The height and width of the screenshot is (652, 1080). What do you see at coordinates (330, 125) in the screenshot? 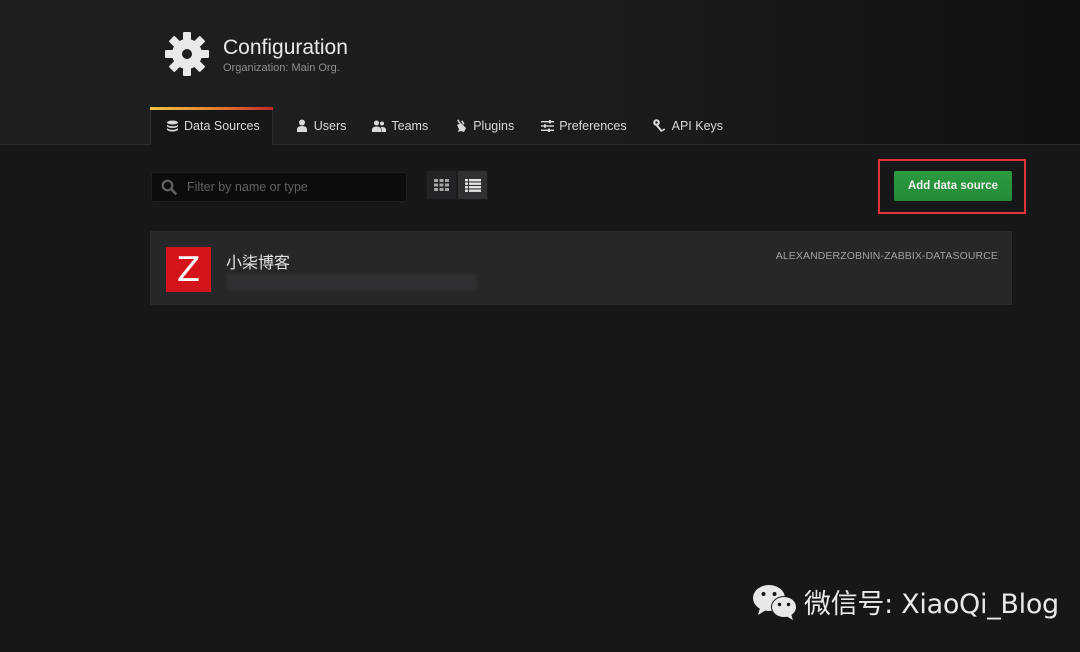
I see `tab-label: Users` at bounding box center [330, 125].